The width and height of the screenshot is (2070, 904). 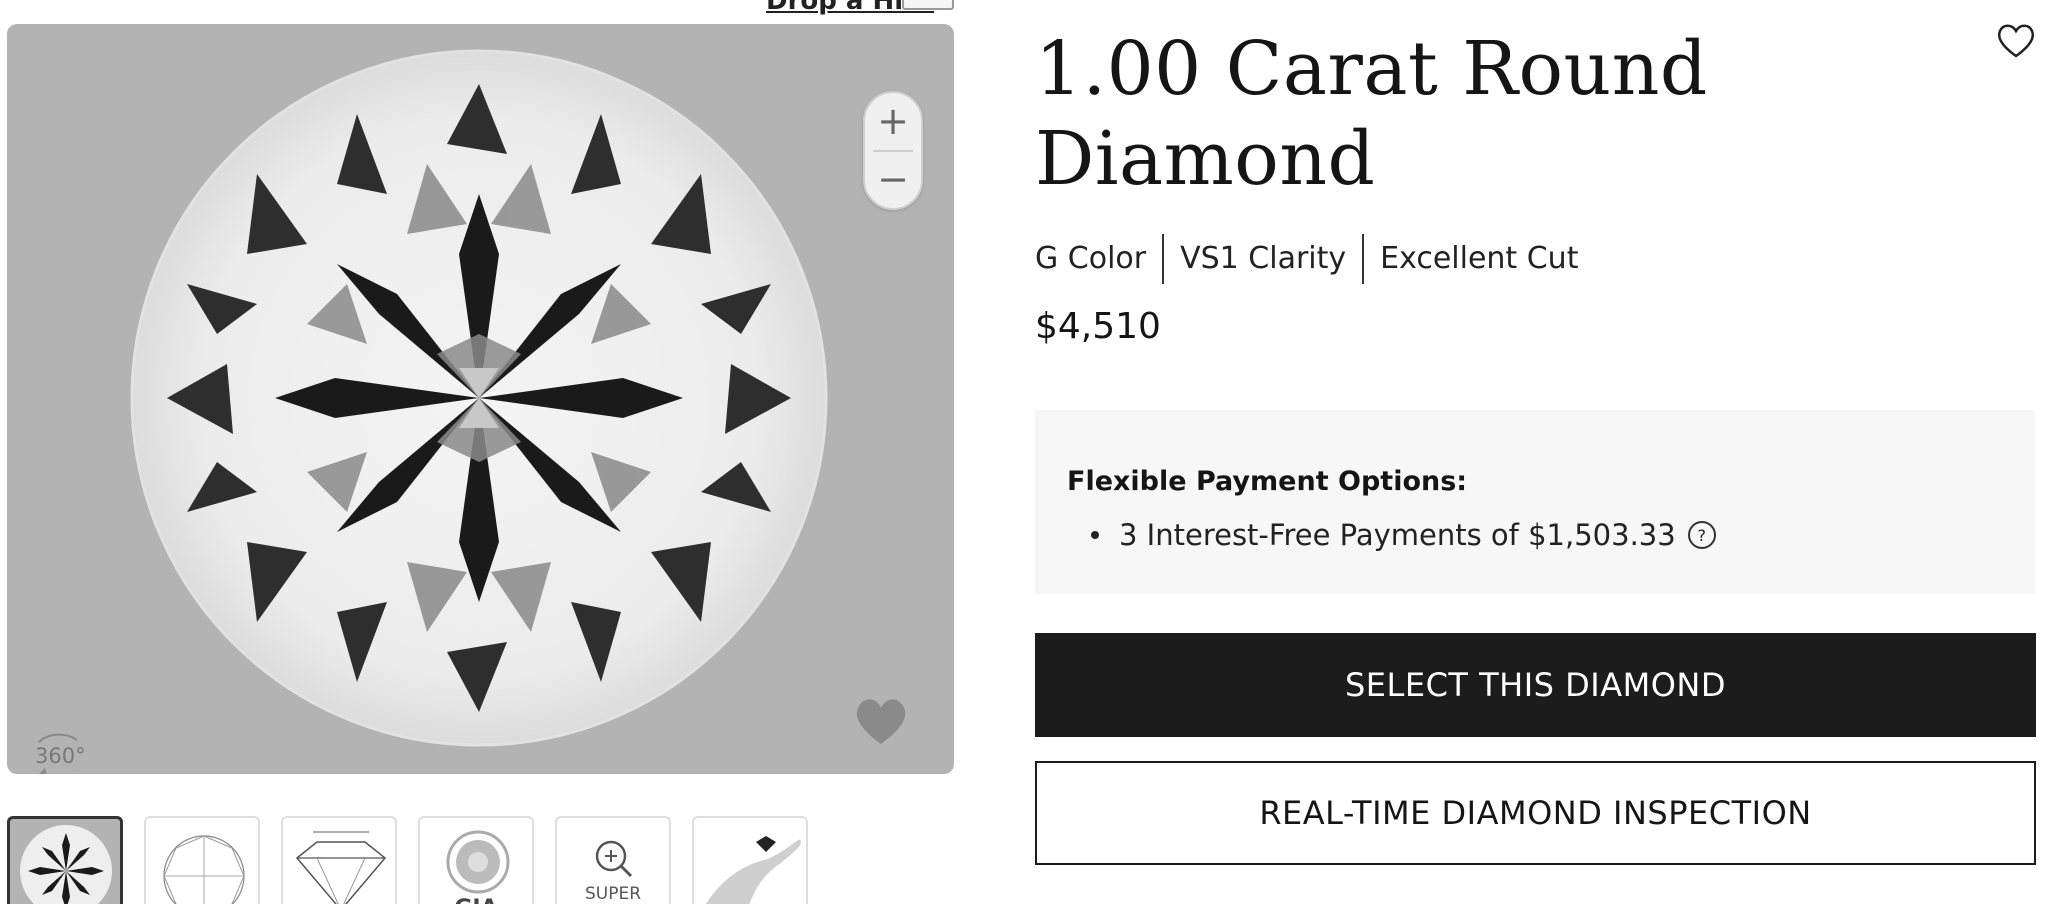 What do you see at coordinates (893, 150) in the screenshot?
I see `zoom-controls: + −` at bounding box center [893, 150].